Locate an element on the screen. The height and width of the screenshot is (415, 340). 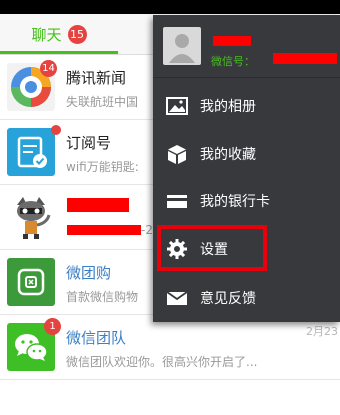
chat-name: 订阅号 is located at coordinates (89, 143).